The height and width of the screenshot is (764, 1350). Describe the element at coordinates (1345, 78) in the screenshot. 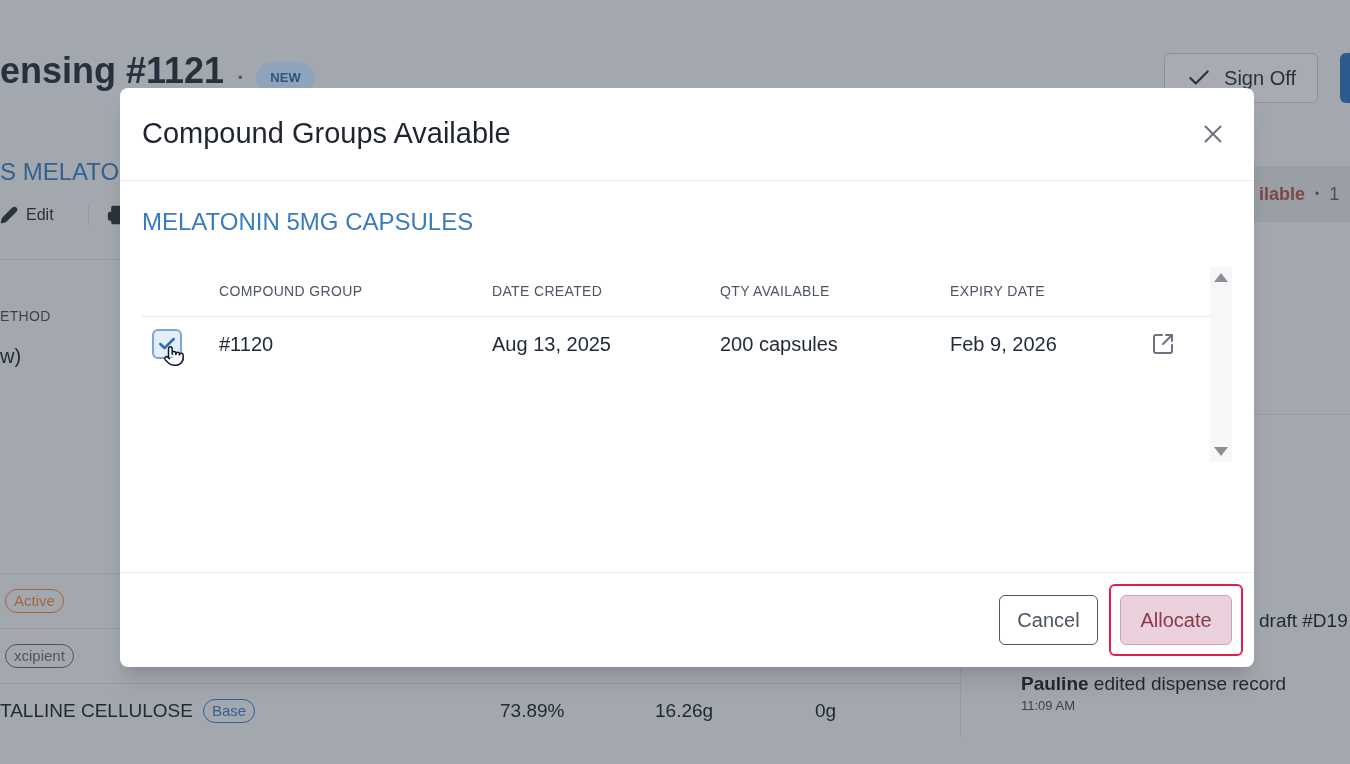

I see `action-button` at that location.